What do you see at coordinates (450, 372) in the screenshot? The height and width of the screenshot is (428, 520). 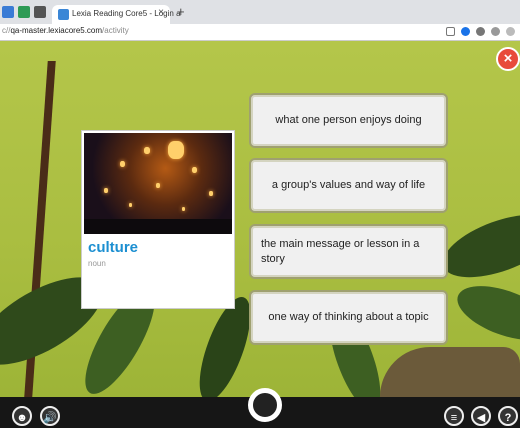 I see `rock-formation` at bounding box center [450, 372].